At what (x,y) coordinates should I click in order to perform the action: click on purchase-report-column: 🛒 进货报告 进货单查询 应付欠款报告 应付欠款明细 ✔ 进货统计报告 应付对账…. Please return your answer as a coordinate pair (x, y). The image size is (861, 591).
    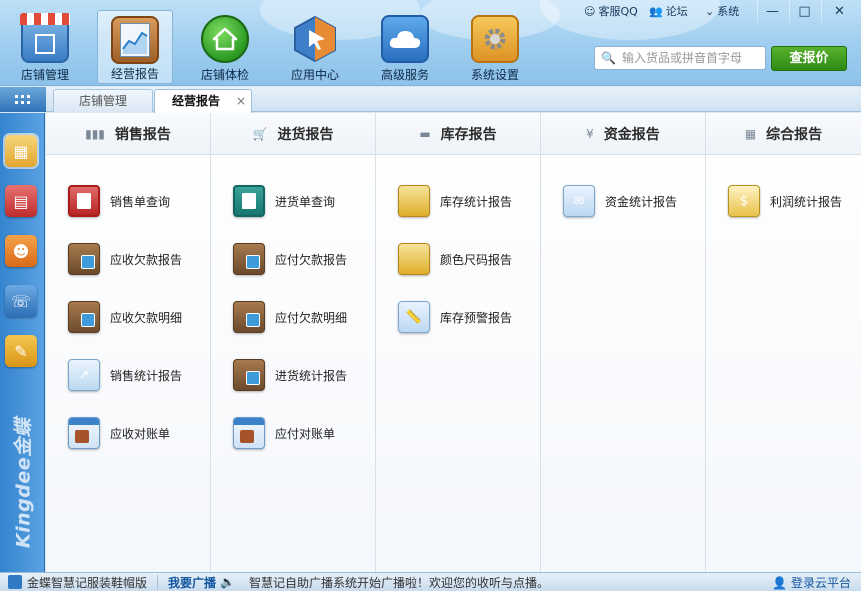
    Looking at the image, I should click on (293, 342).